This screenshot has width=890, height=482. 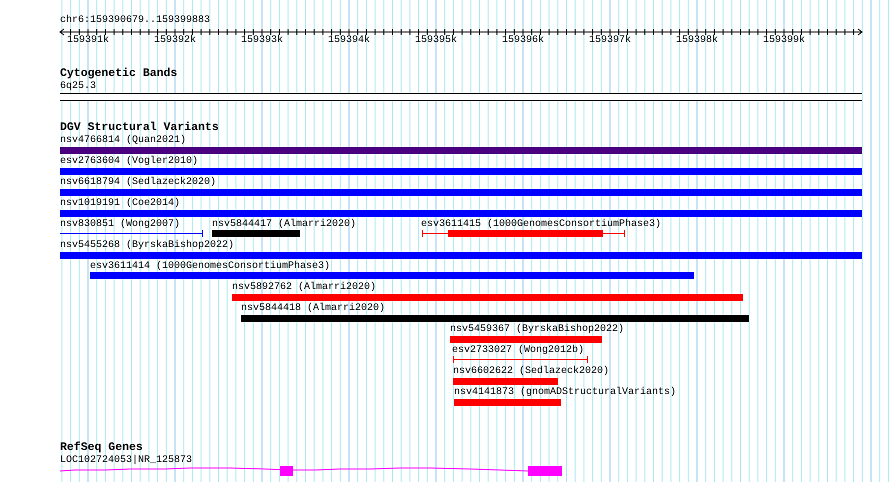 I want to click on variant-label: esv3611415 (1000GenomesConsortiumPhase3), so click(x=541, y=224).